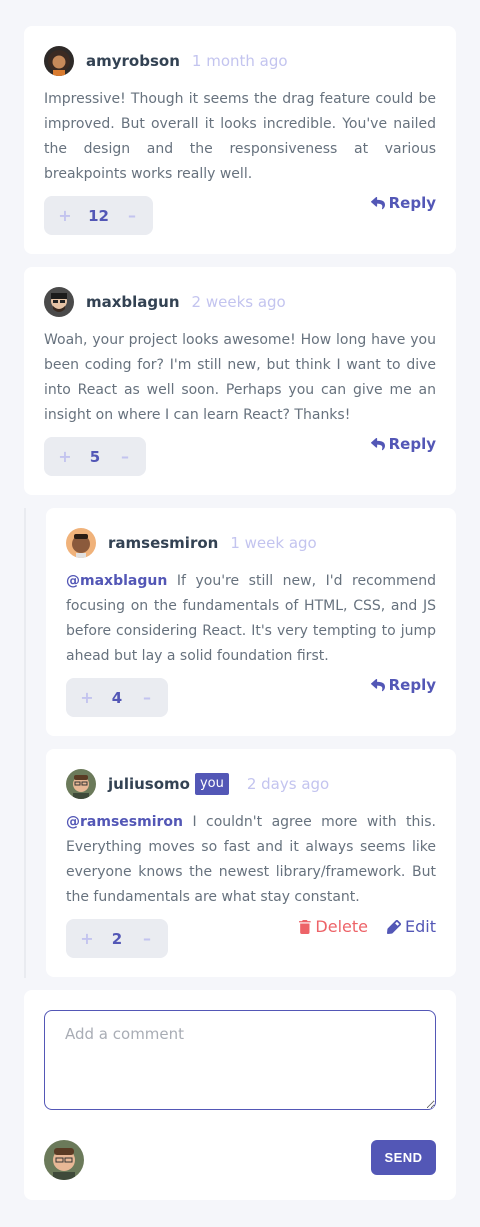 The width and height of the screenshot is (480, 1227). I want to click on vote-control: + 2 –, so click(117, 938).